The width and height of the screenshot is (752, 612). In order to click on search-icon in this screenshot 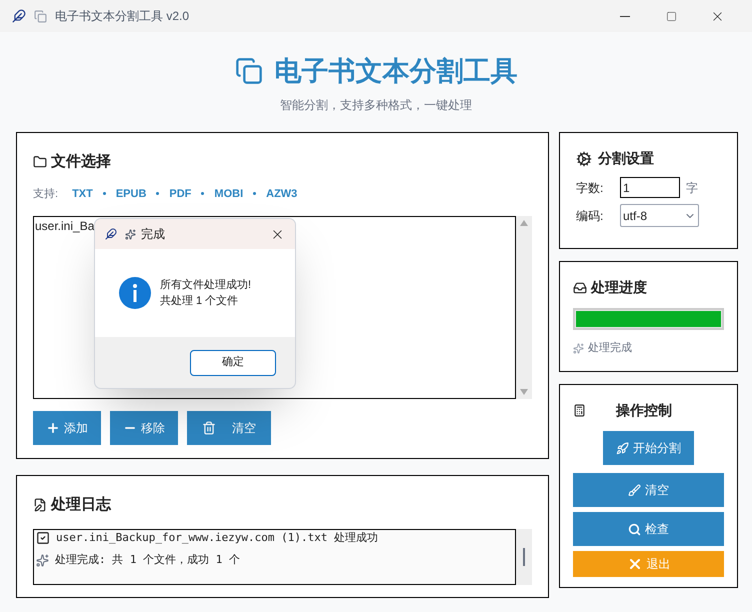, I will do `click(634, 529)`.